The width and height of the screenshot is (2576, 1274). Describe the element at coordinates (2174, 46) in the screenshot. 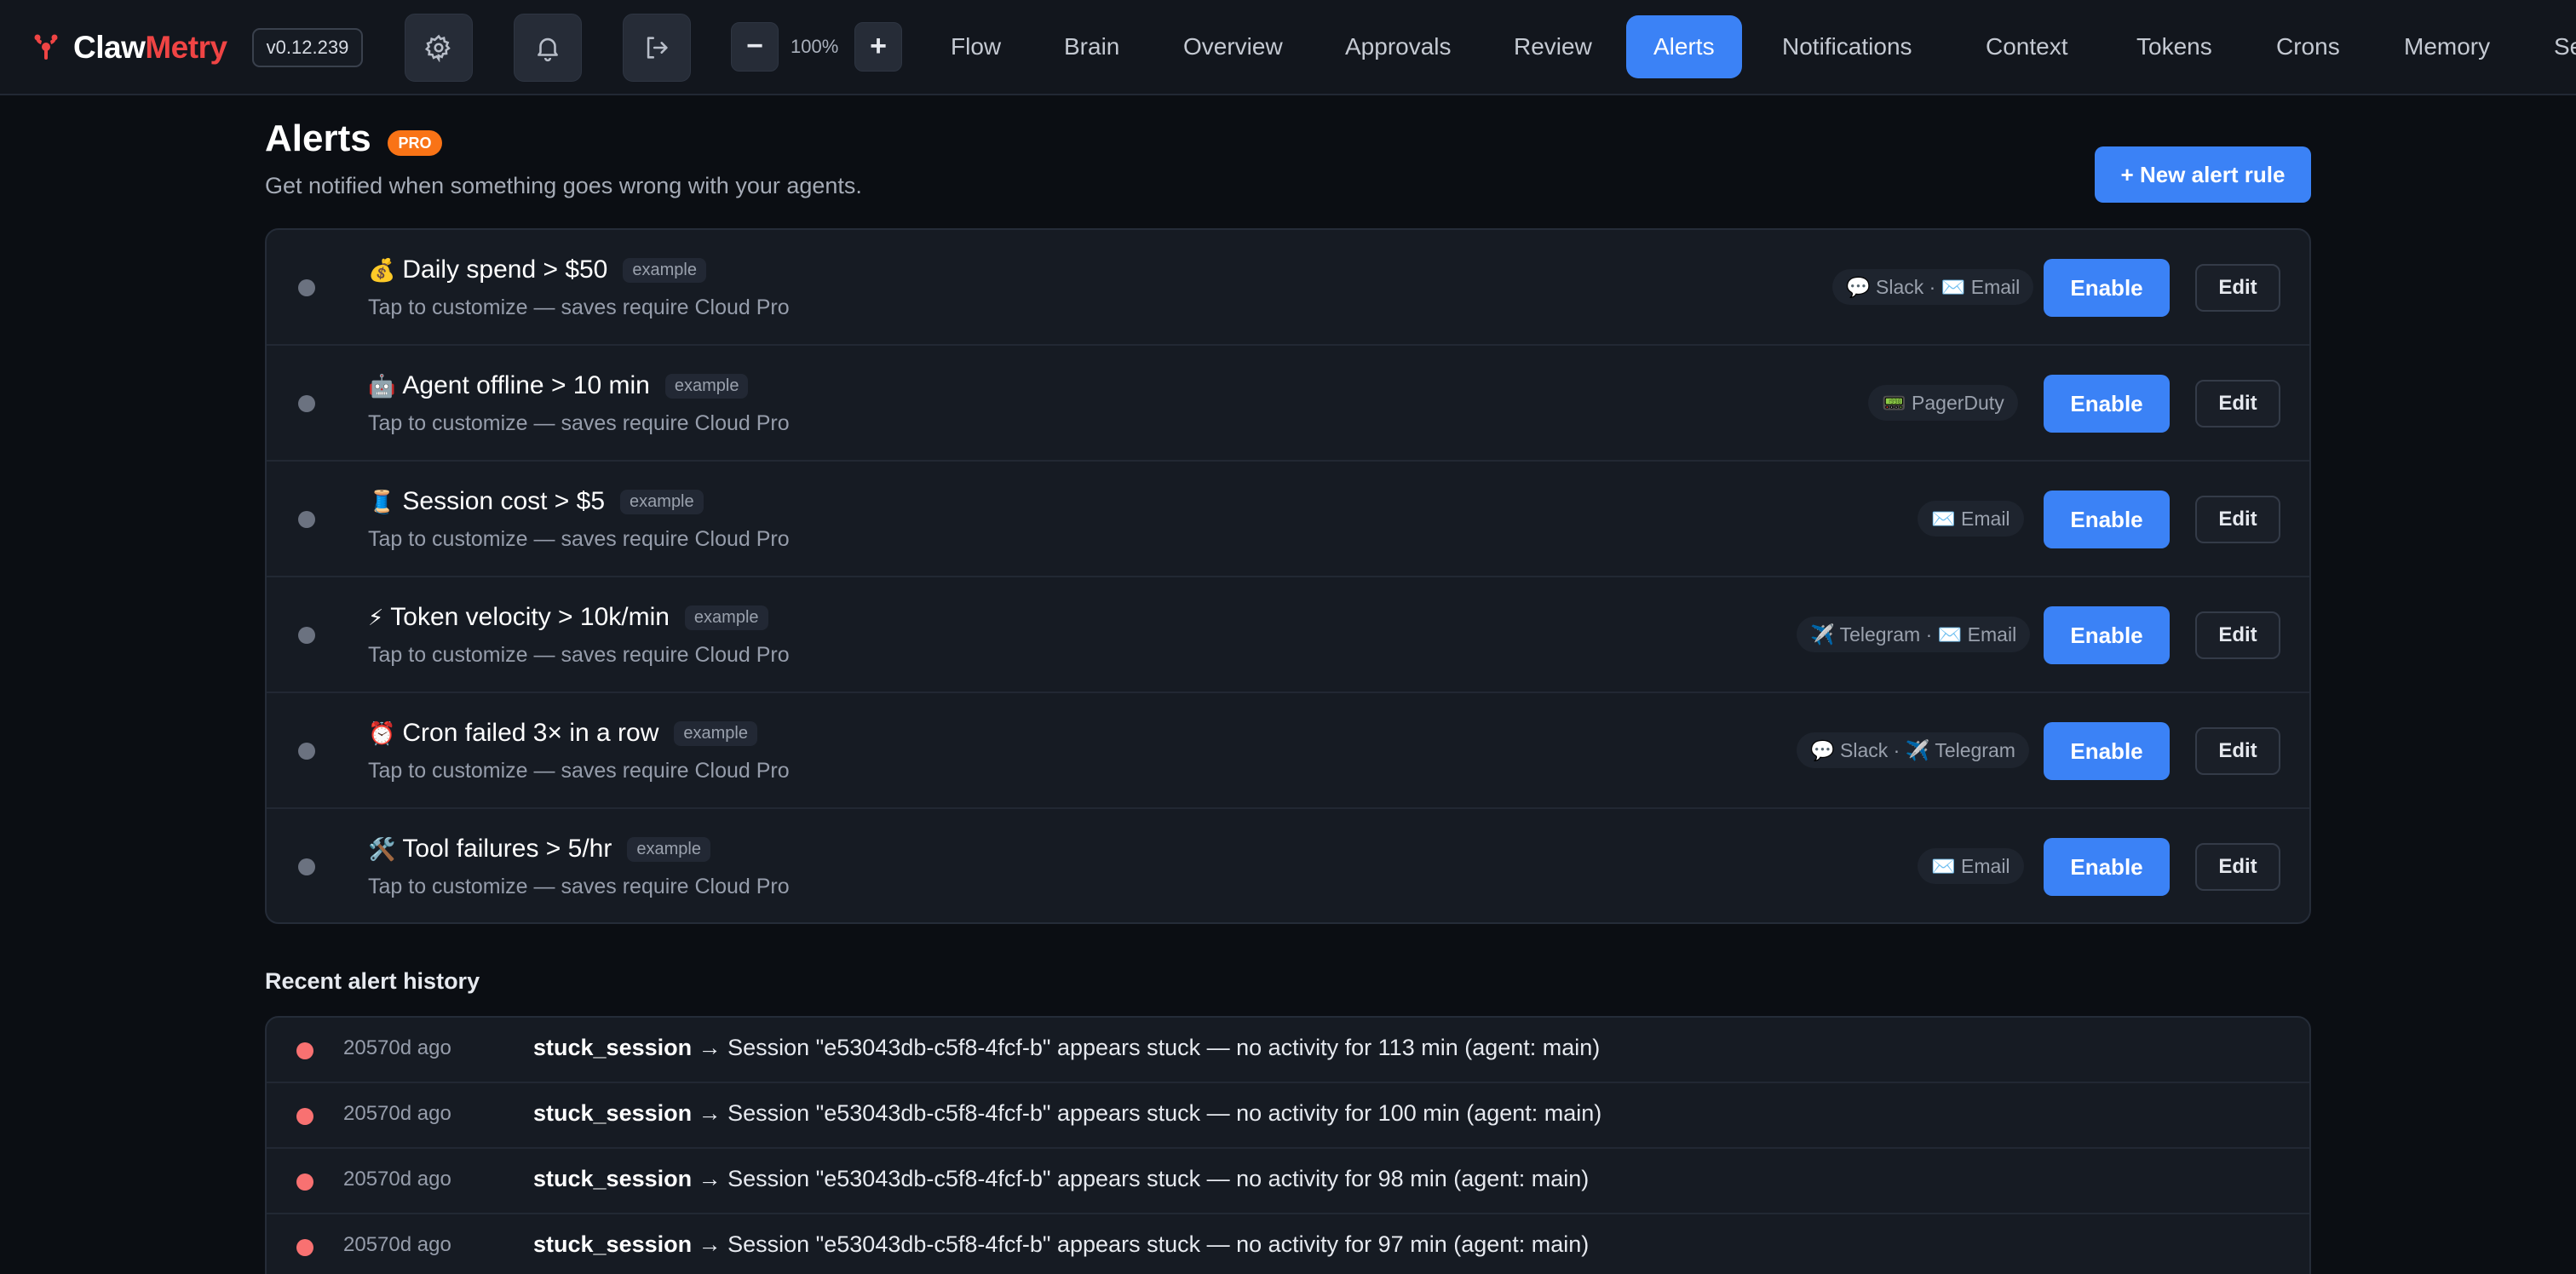

I see `tab-tokens: Tokens` at that location.